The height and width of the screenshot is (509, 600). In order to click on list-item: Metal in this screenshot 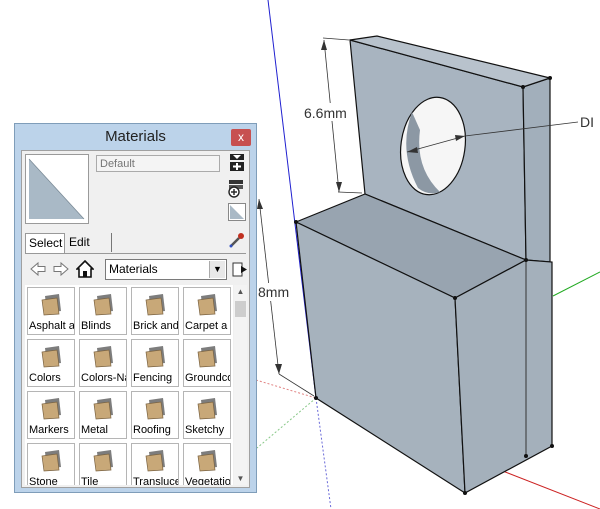, I will do `click(103, 415)`.